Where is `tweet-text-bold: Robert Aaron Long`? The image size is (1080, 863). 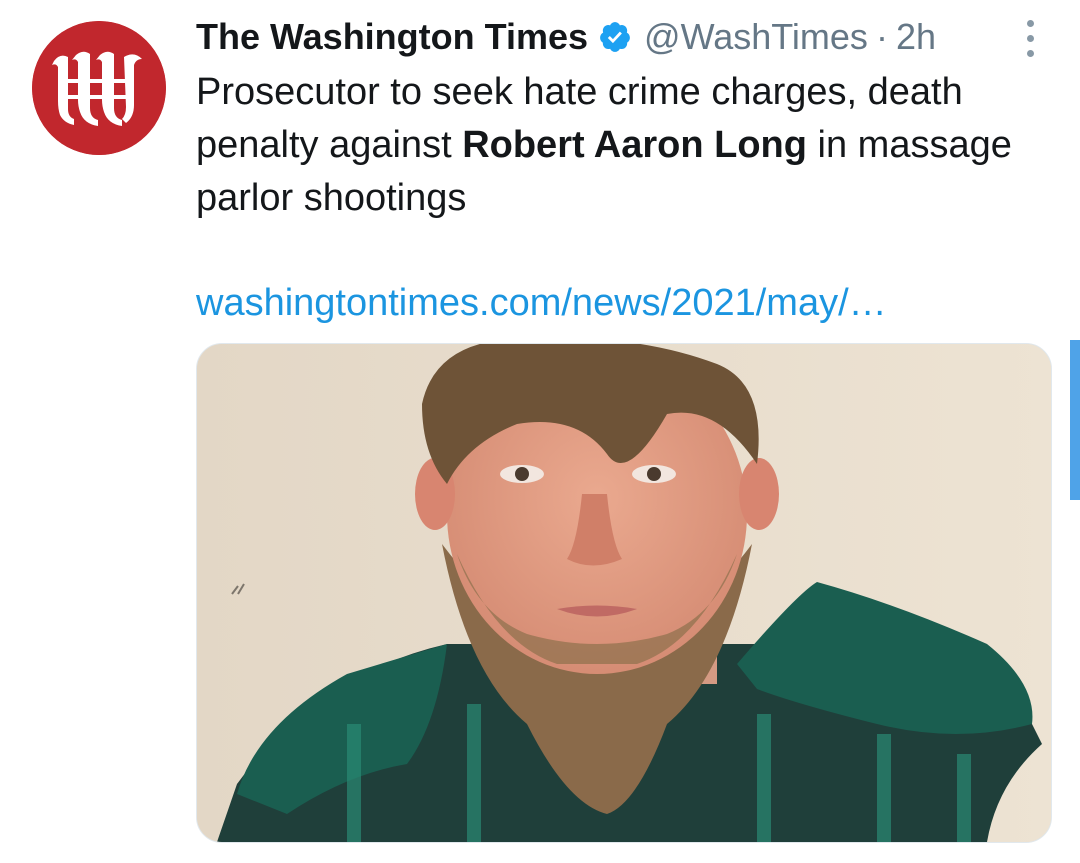
tweet-text-bold: Robert Aaron Long is located at coordinates (634, 145).